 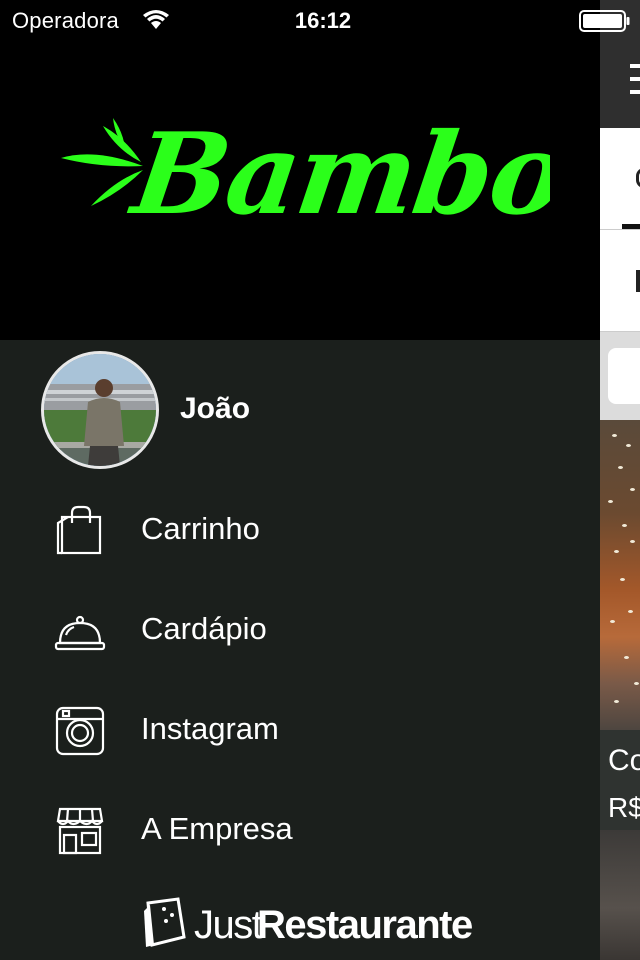 I want to click on just-restaurante-logo: Just Restaurante, so click(x=306, y=924).